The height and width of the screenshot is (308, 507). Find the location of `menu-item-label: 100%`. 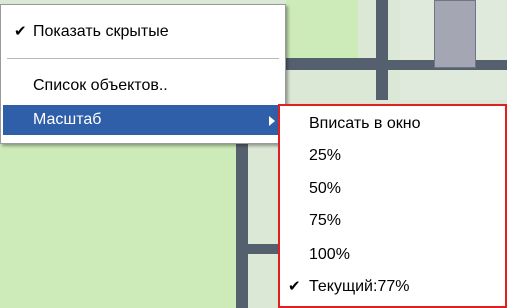

menu-item-label: 100% is located at coordinates (329, 254).